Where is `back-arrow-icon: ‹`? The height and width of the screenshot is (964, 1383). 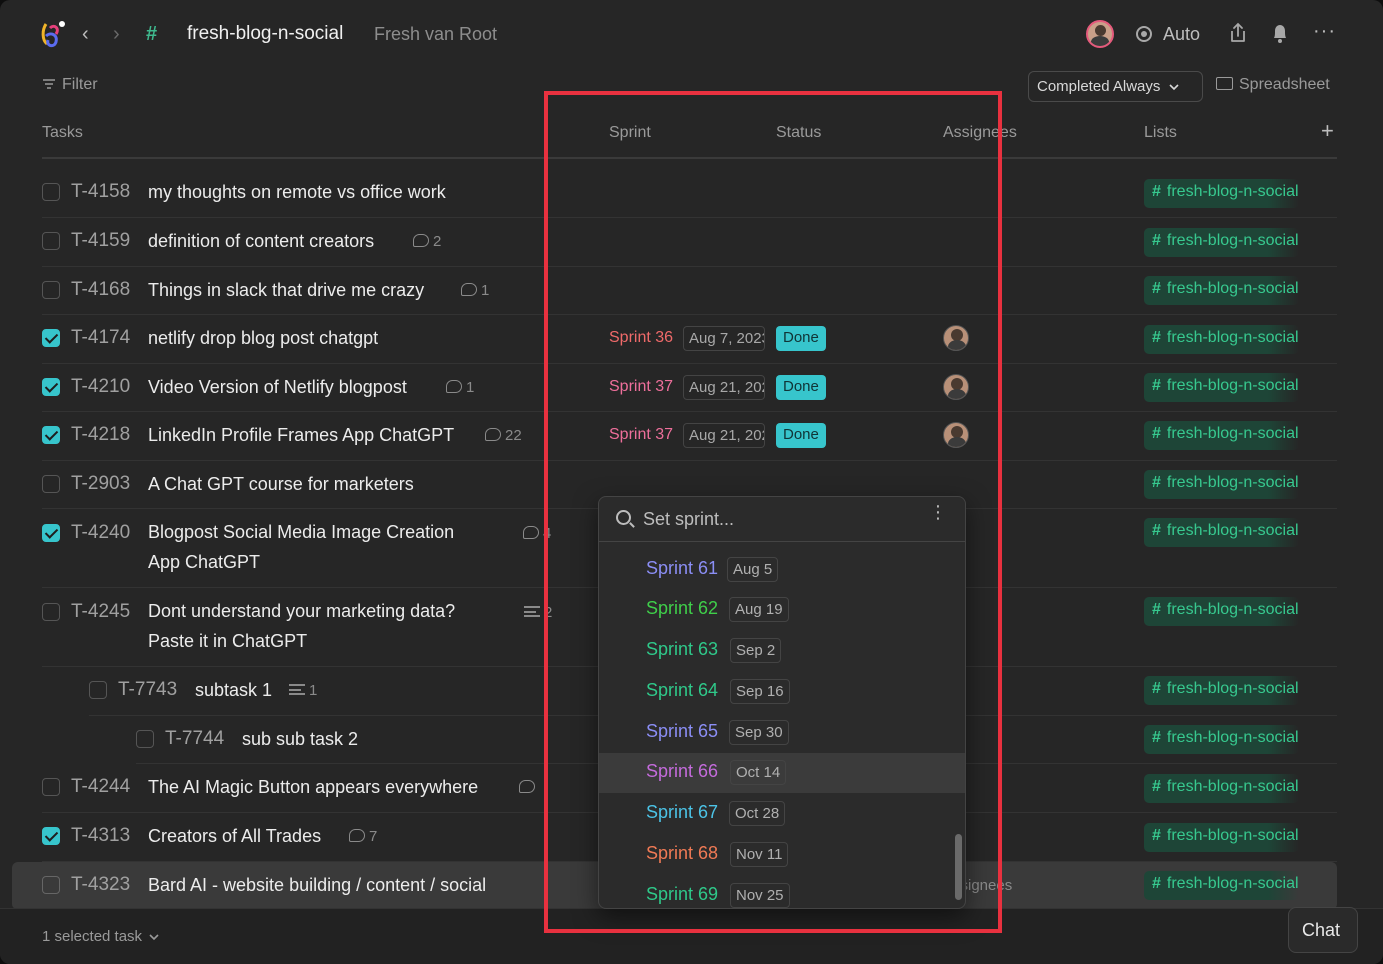 back-arrow-icon: ‹ is located at coordinates (85, 34).